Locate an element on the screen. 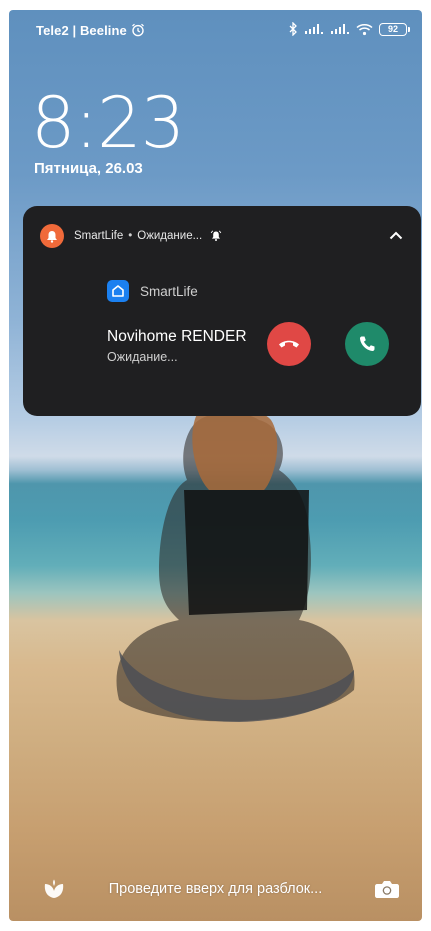 This screenshot has width=431, height=931. lockscreen-date: Пятница, 26.03 is located at coordinates (88, 168).